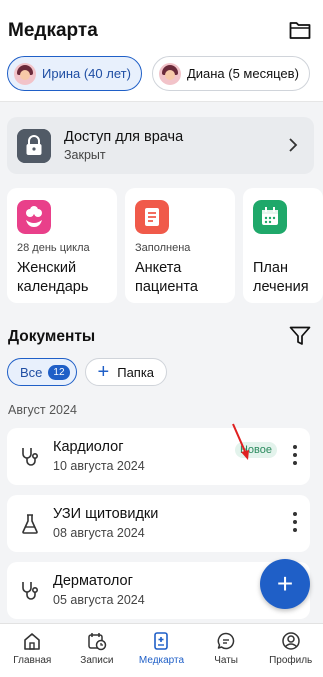 This screenshot has height=677, width=323. Describe the element at coordinates (88, 447) in the screenshot. I see `document-title: Кардиолог` at that location.